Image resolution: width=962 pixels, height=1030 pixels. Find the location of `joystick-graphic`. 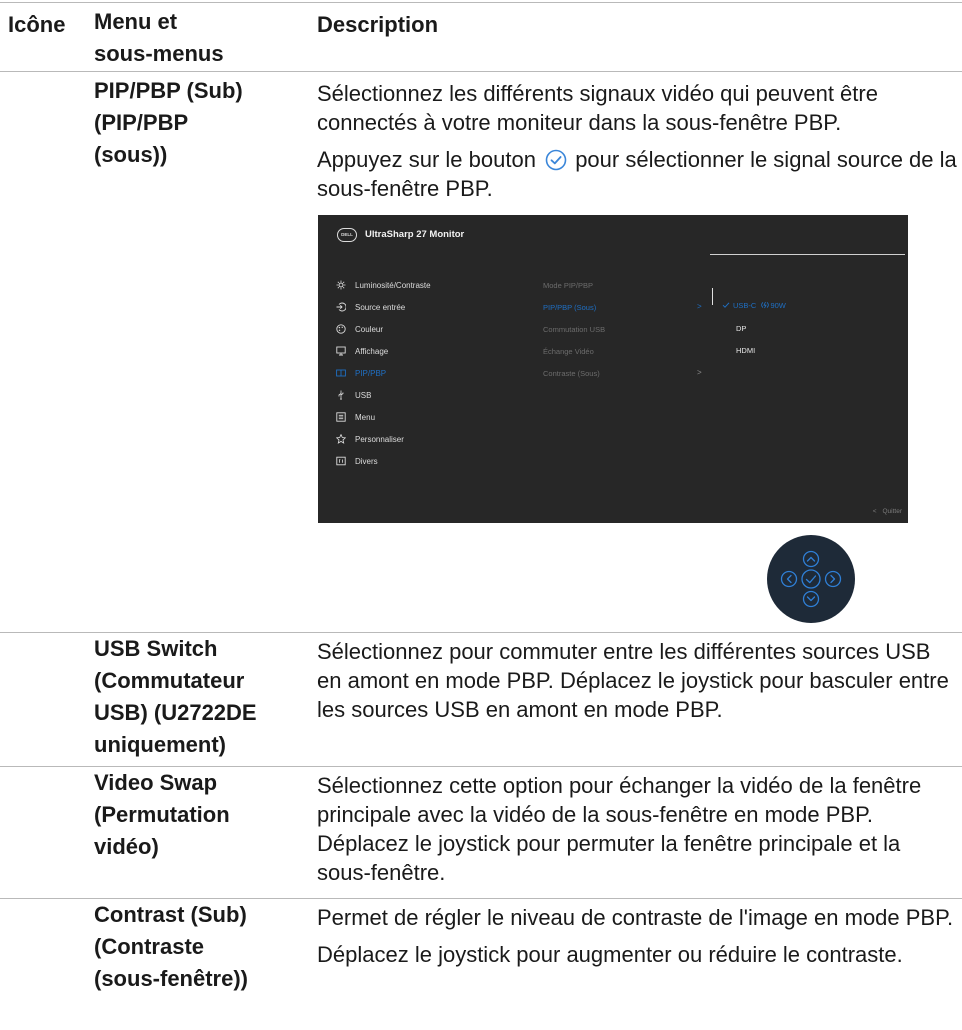

joystick-graphic is located at coordinates (811, 579).